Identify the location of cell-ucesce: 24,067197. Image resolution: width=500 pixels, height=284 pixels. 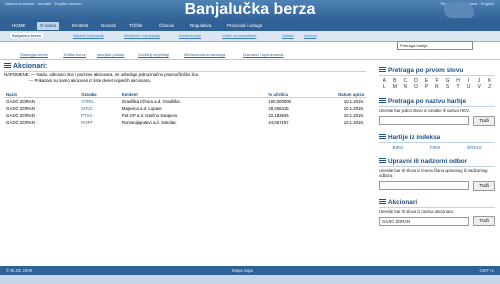
(278, 122).